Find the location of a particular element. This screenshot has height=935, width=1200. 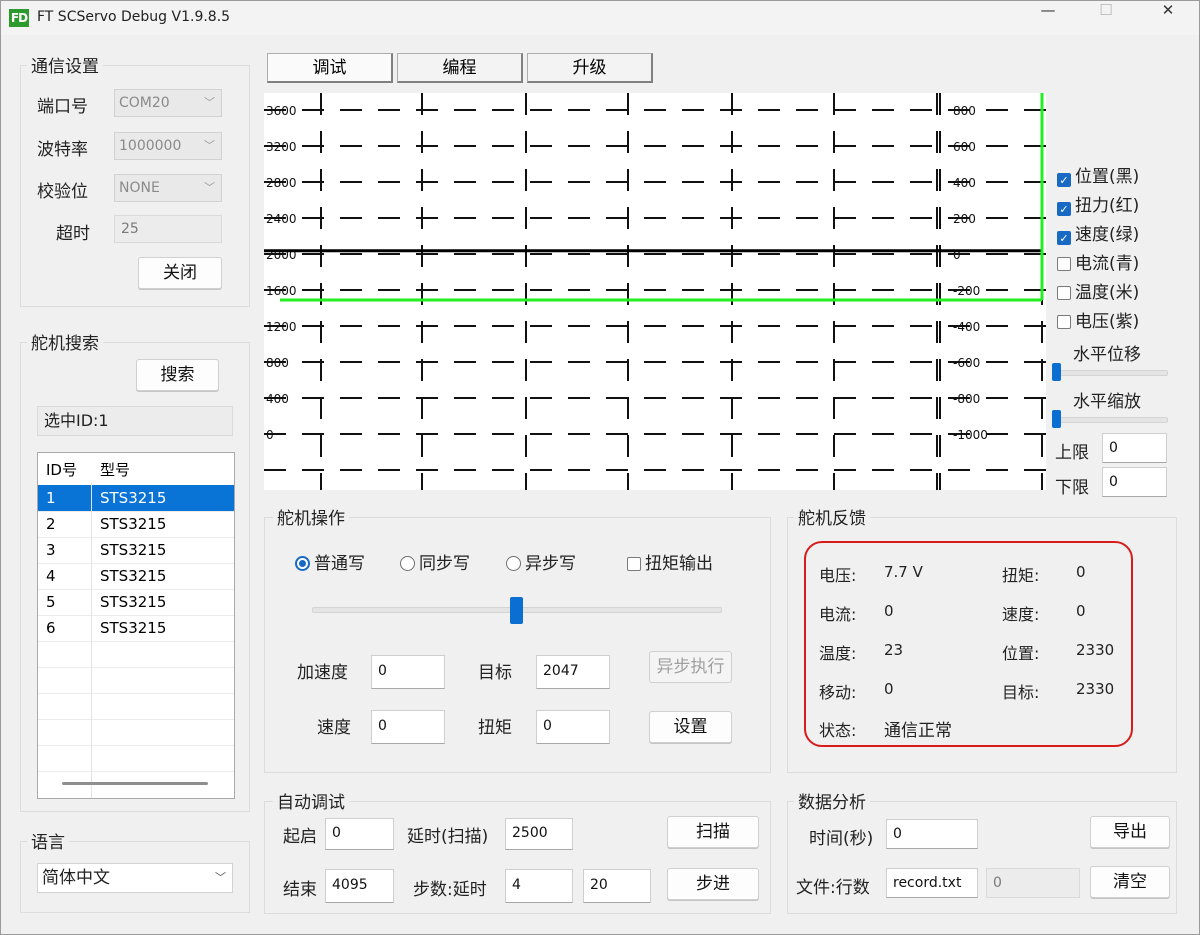

list-item: 1 STS3215 is located at coordinates (136, 498).